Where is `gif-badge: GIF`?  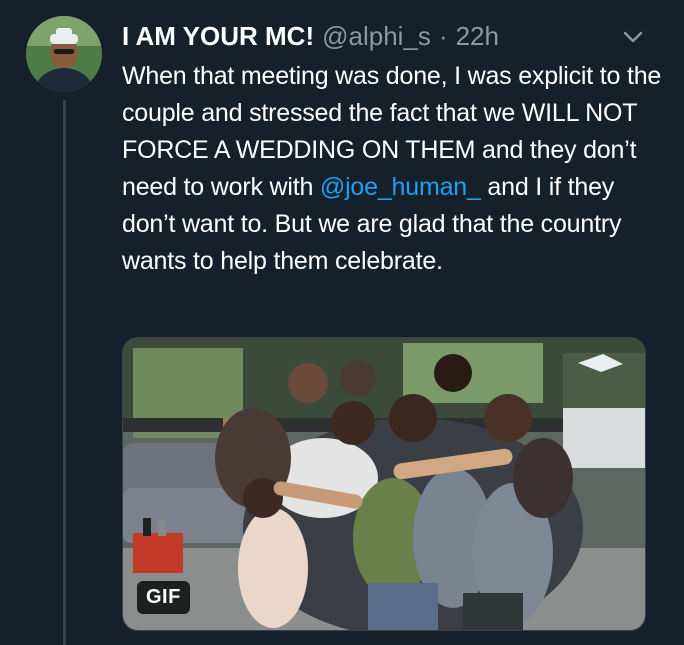 gif-badge: GIF is located at coordinates (163, 597).